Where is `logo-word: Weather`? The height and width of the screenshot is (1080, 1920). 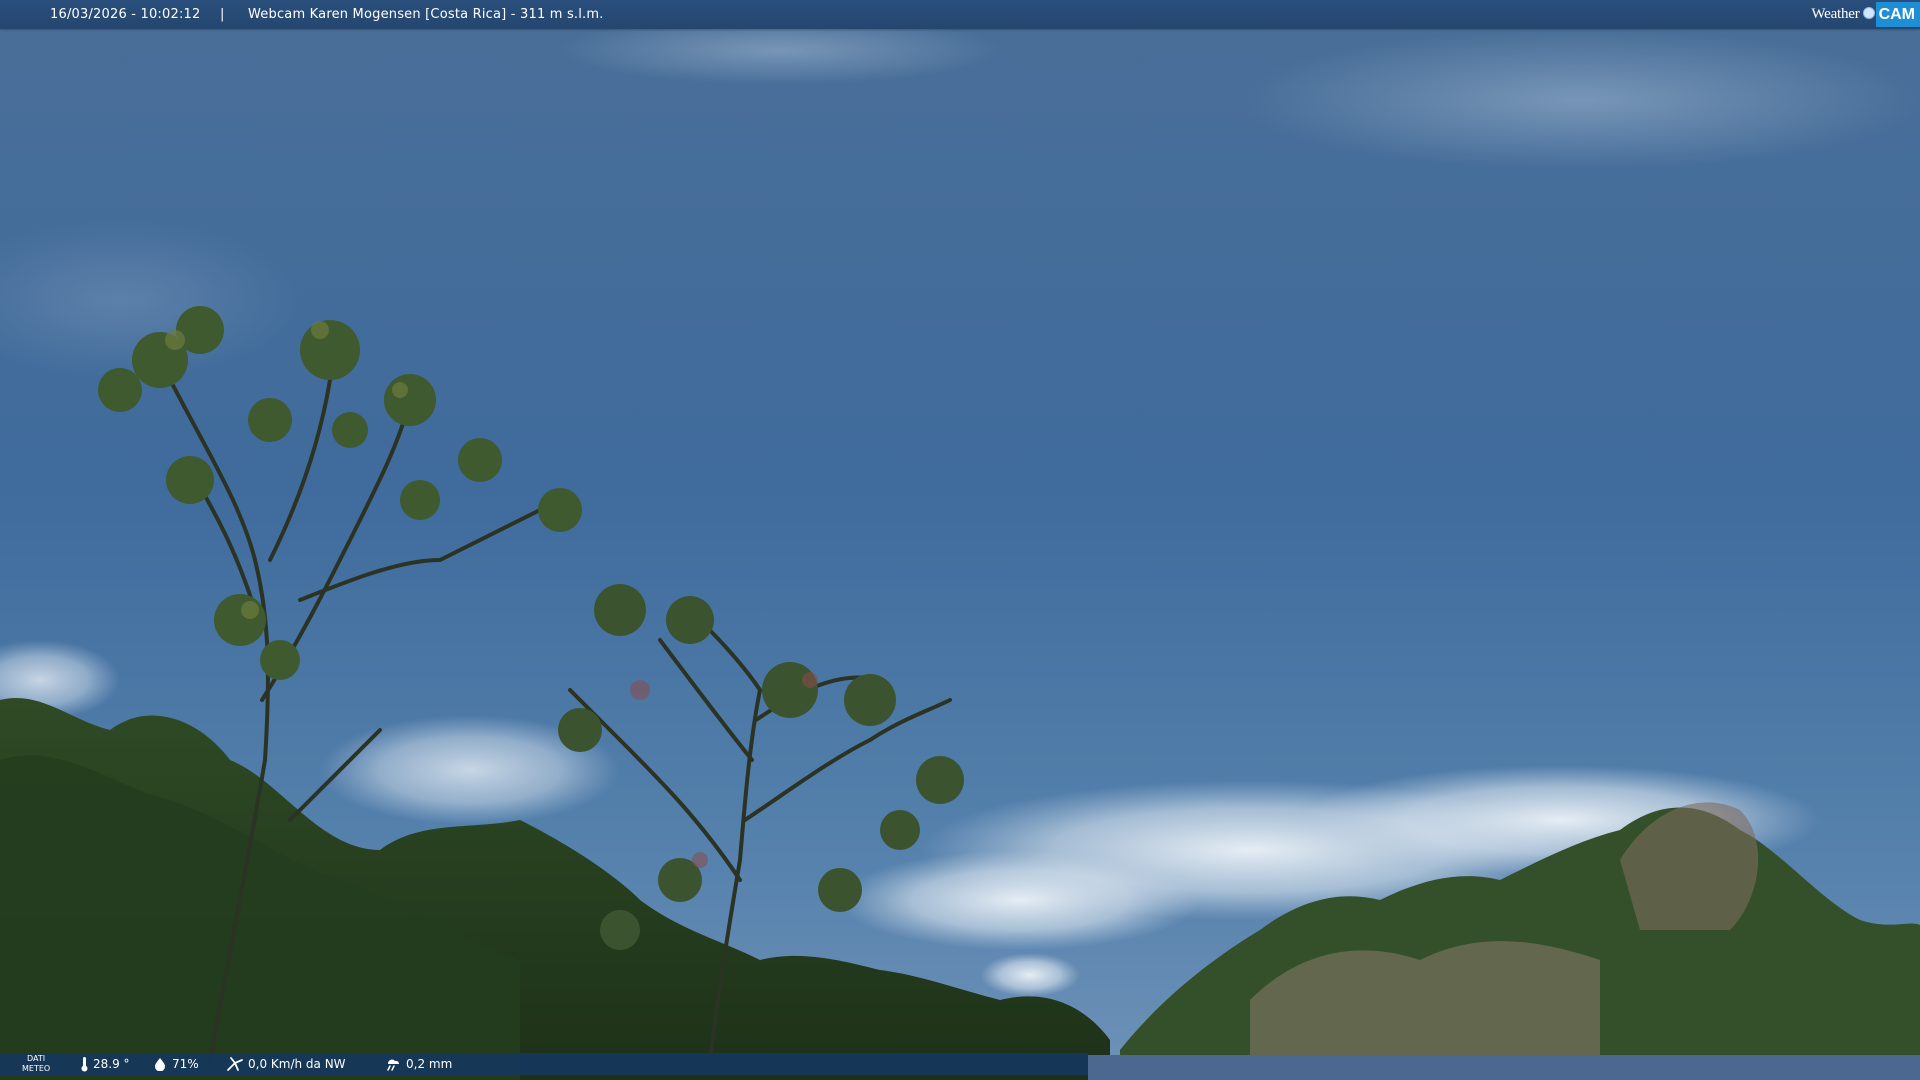
logo-word: Weather is located at coordinates (1835, 14).